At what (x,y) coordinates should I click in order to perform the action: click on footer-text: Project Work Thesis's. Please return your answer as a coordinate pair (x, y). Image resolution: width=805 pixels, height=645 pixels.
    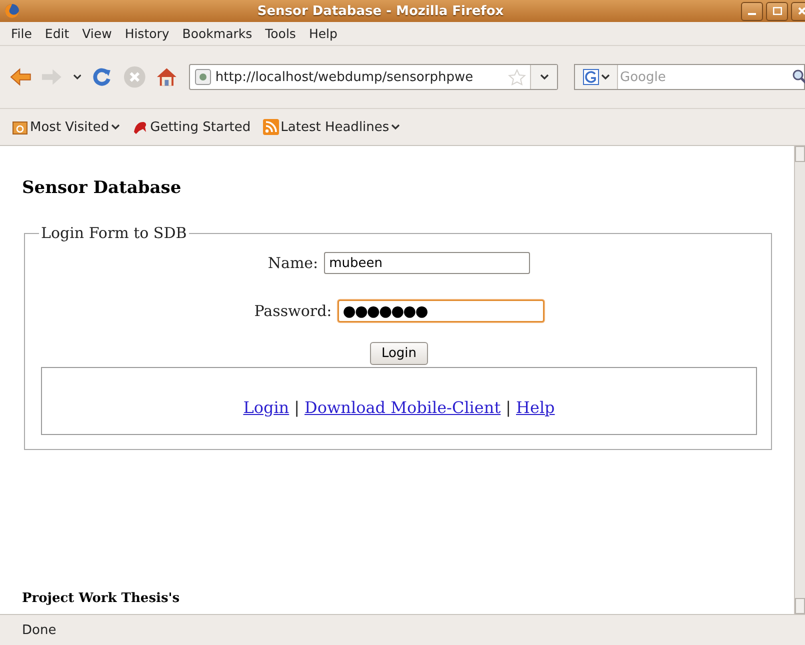
    Looking at the image, I should click on (101, 598).